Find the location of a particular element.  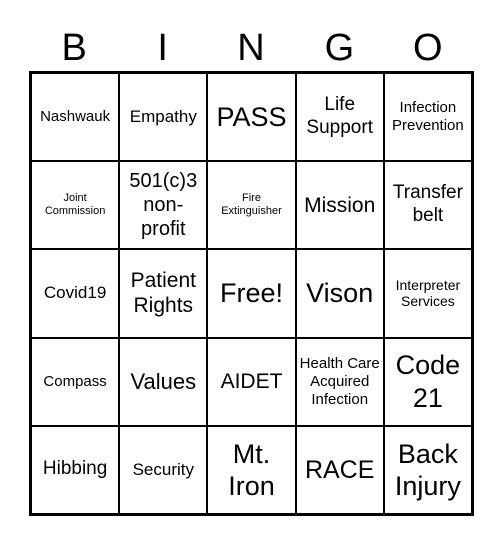

header-letter-b: B is located at coordinates (74, 48).